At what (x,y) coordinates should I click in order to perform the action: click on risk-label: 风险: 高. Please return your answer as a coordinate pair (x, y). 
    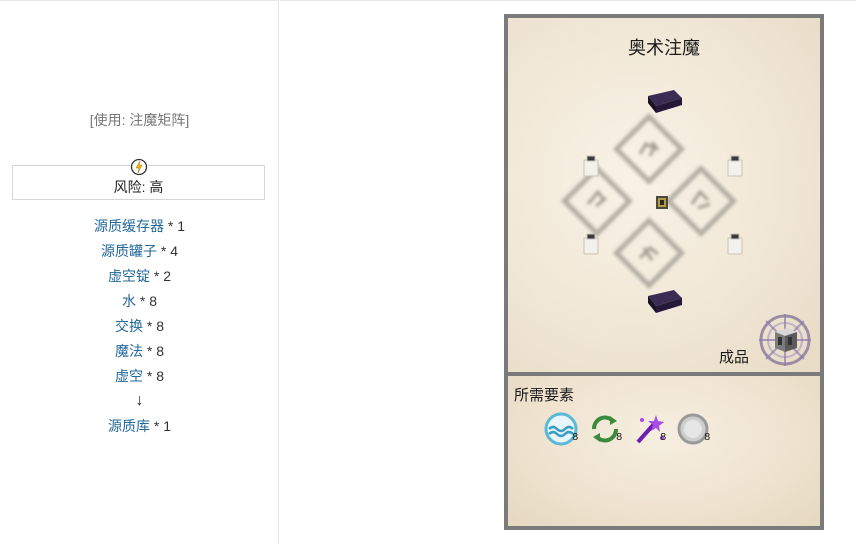
    Looking at the image, I should click on (138, 187).